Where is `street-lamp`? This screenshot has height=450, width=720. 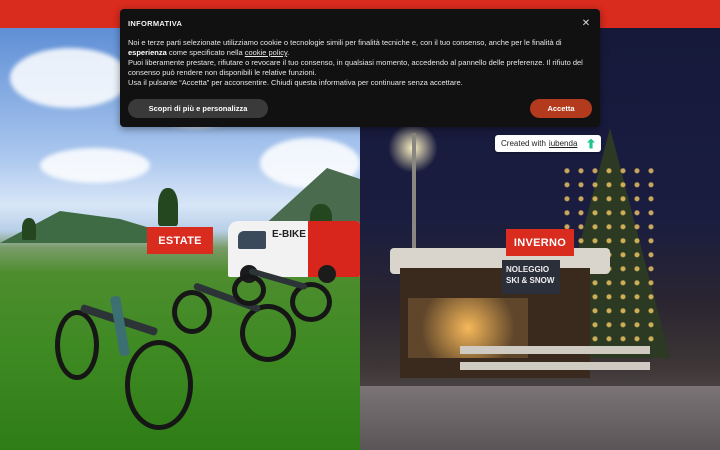 street-lamp is located at coordinates (414, 193).